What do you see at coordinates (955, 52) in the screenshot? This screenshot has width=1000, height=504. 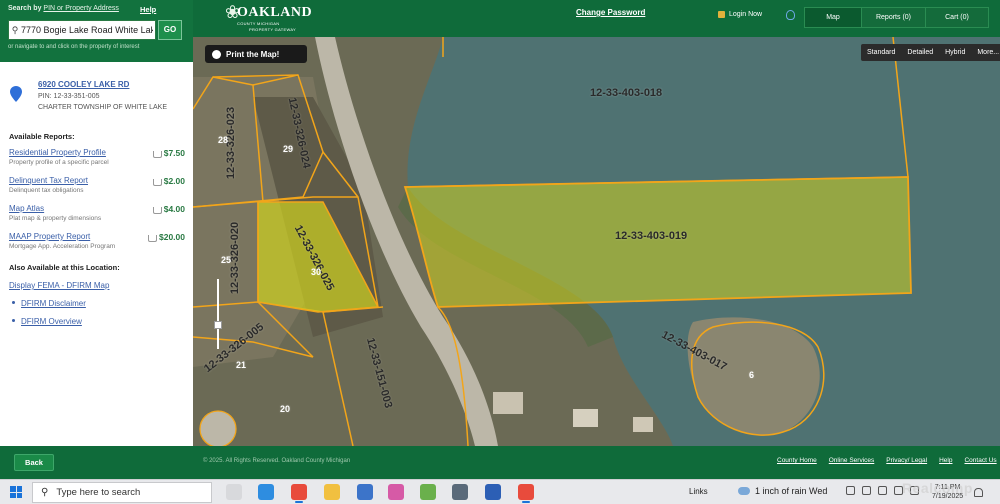 I see `map-type-hybrid: Hybrid` at bounding box center [955, 52].